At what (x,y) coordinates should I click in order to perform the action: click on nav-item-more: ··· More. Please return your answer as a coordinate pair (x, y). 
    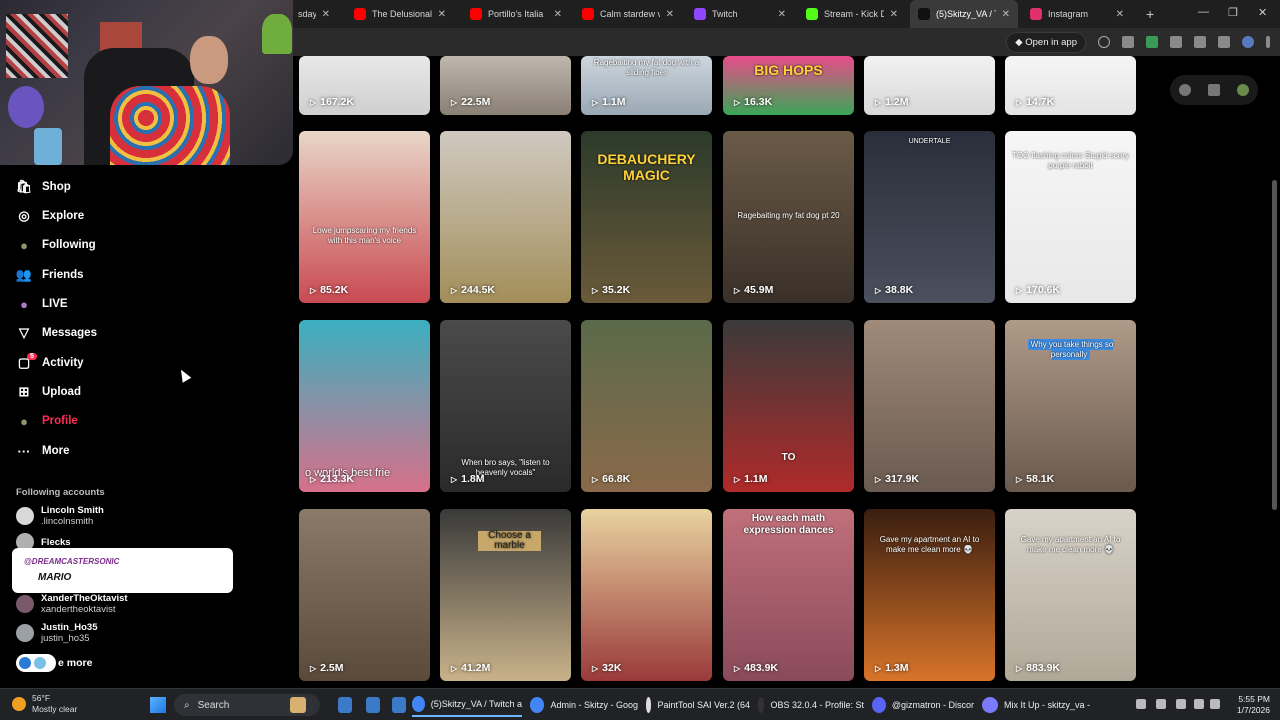
    Looking at the image, I should click on (43, 451).